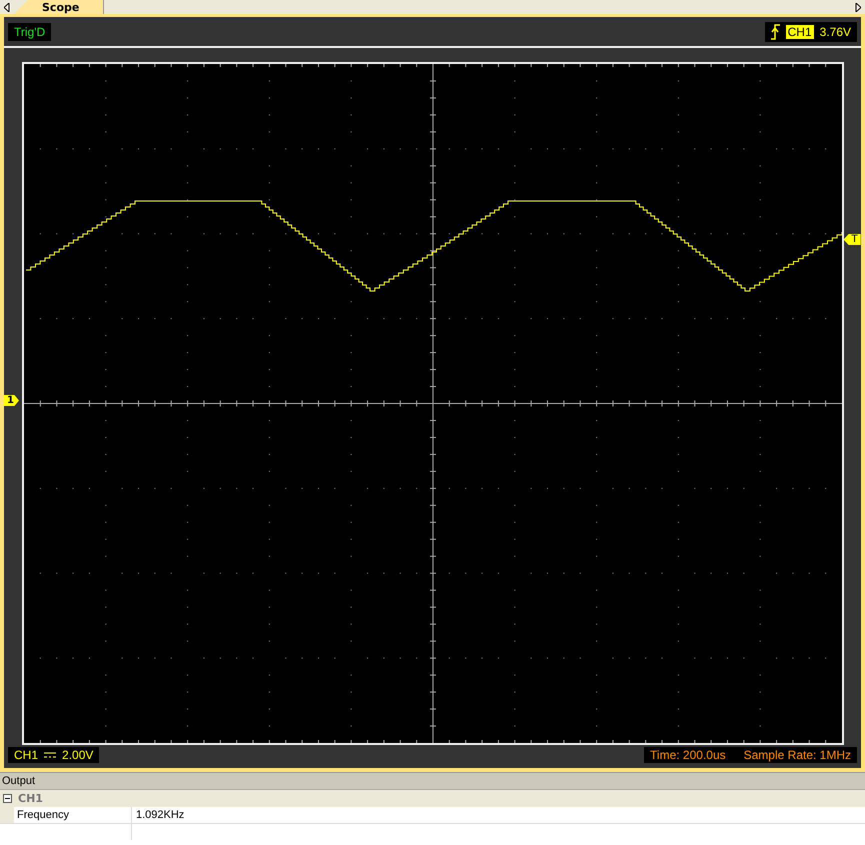 The width and height of the screenshot is (865, 845). Describe the element at coordinates (30, 32) in the screenshot. I see `trigger-status: Trig'D` at that location.